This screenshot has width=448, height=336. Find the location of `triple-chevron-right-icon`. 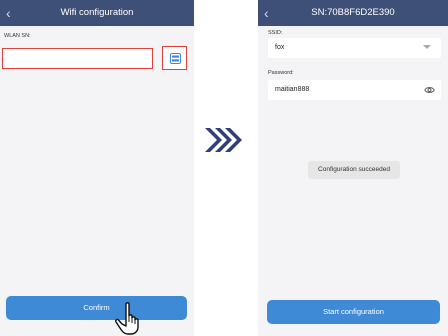

triple-chevron-right-icon is located at coordinates (223, 140).